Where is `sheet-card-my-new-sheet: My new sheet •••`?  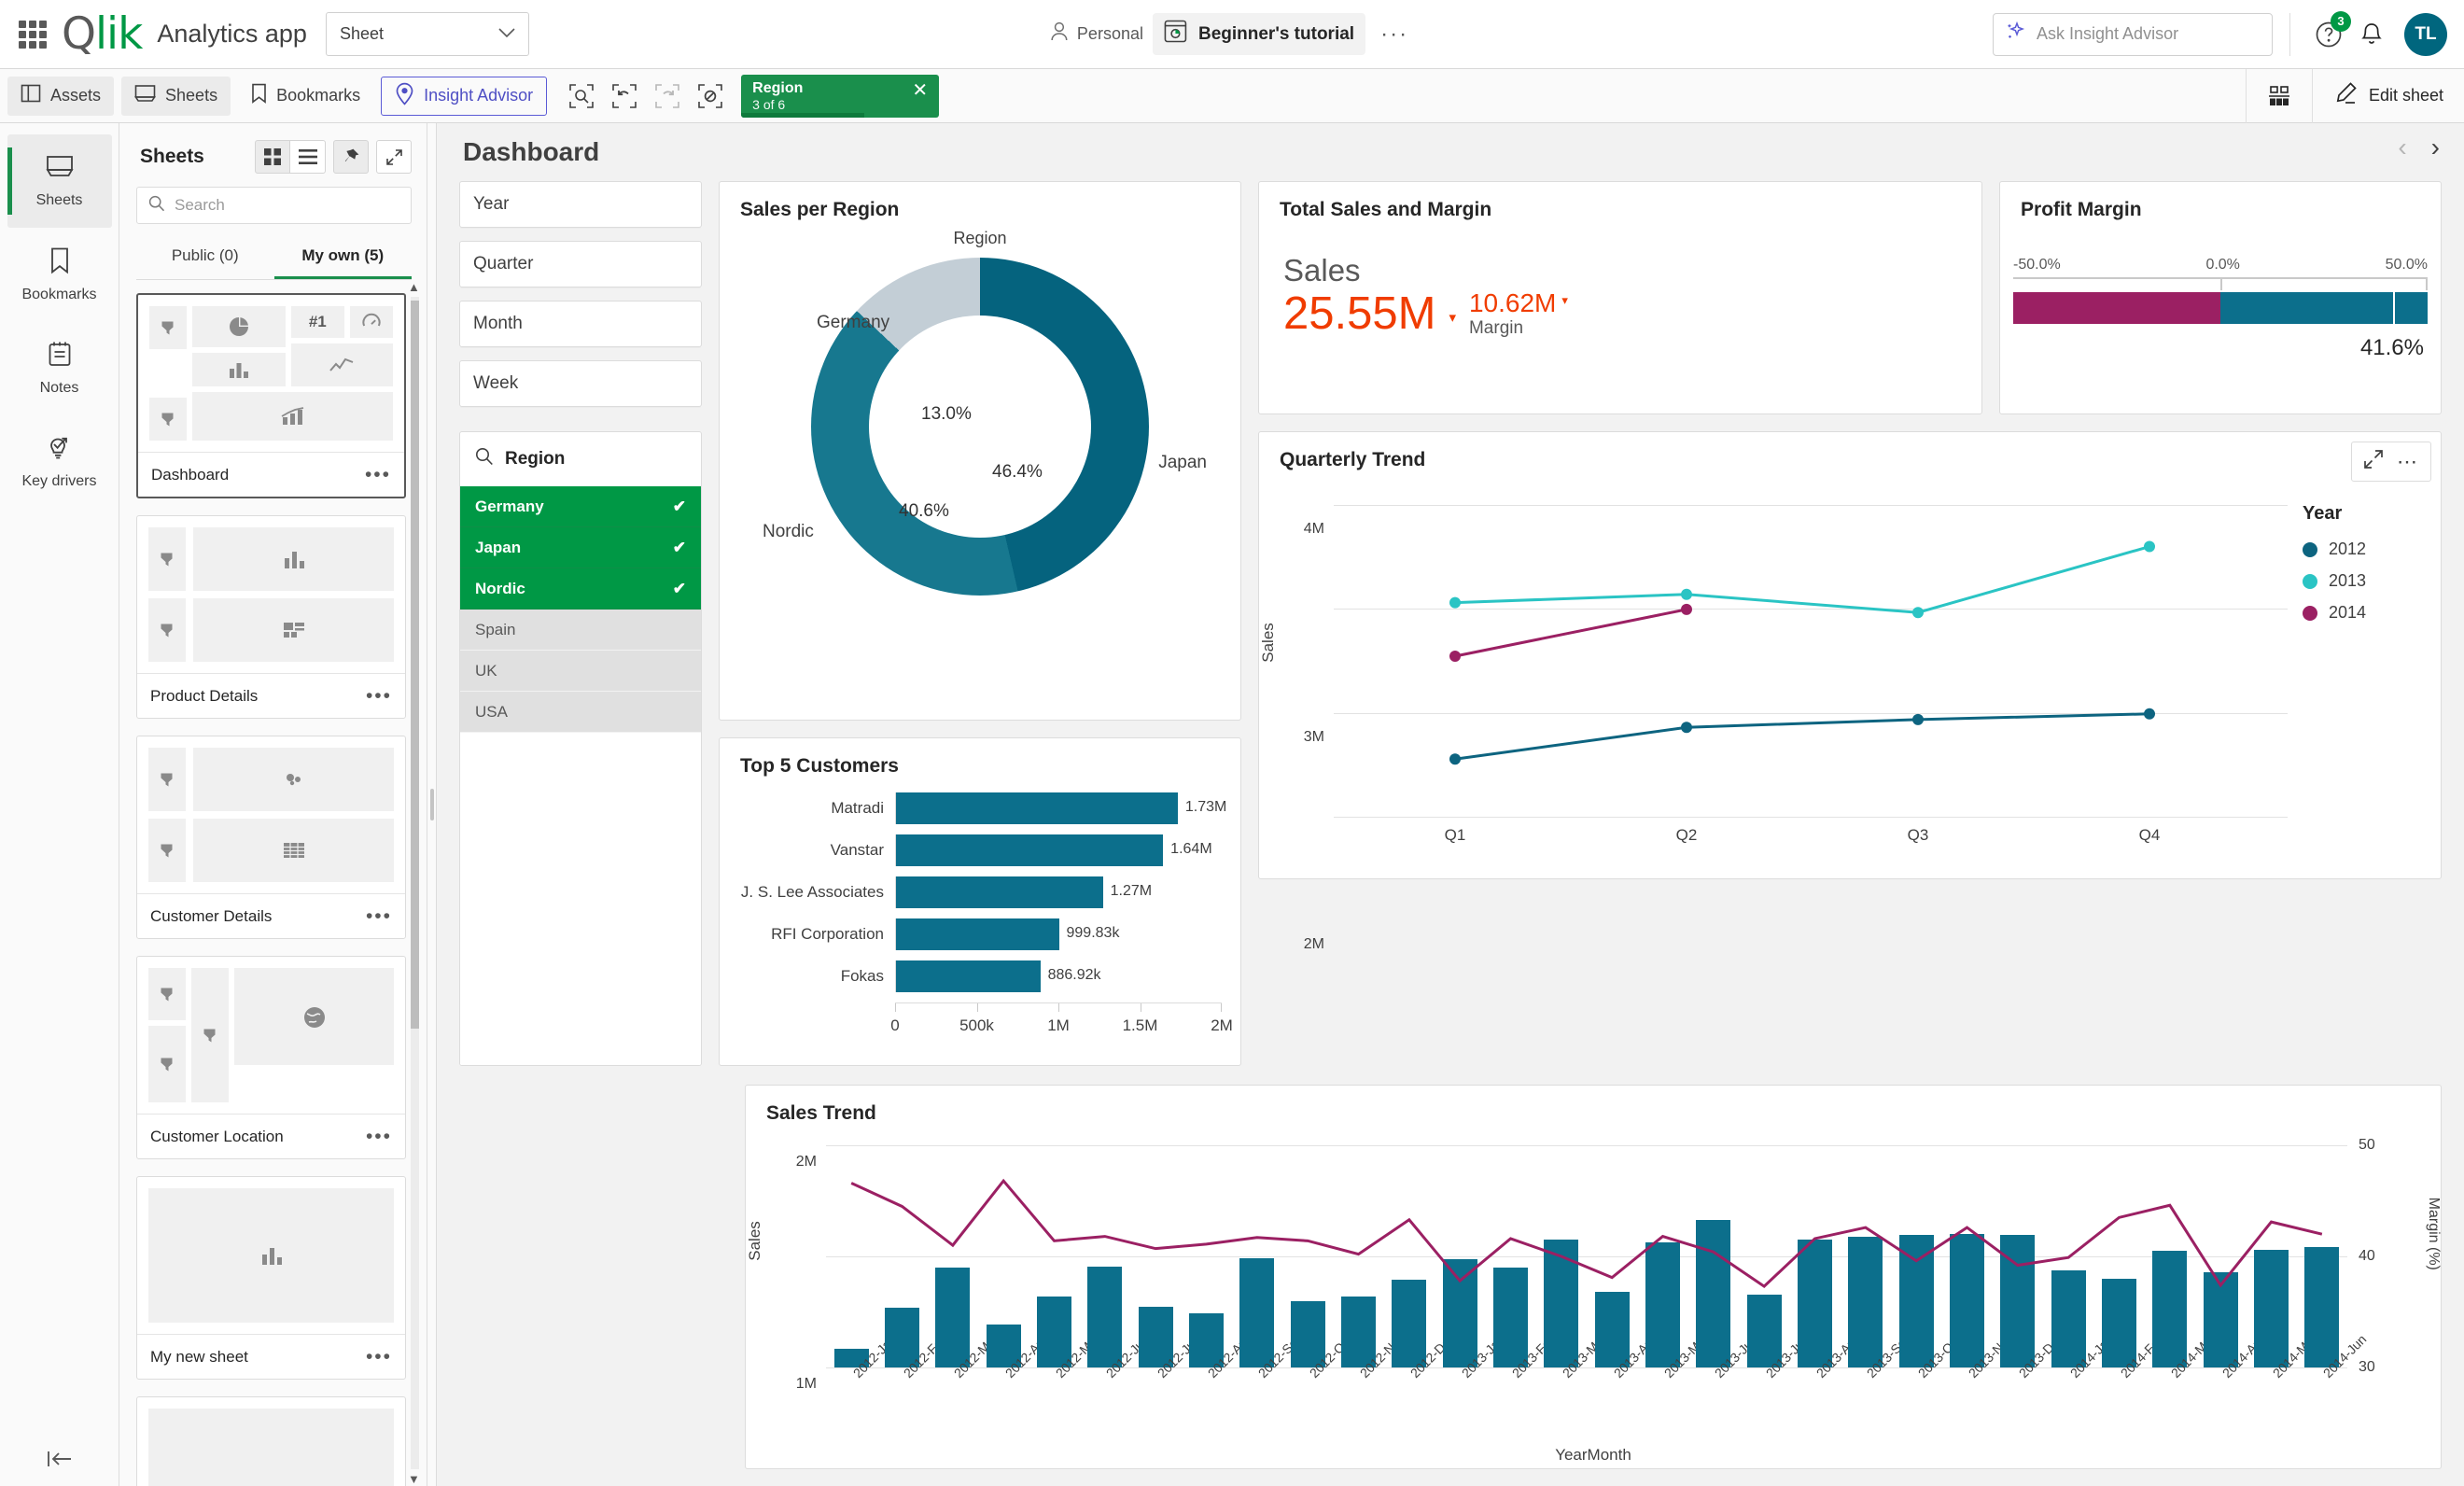
sheet-card-my-new-sheet: My new sheet ••• is located at coordinates (271, 1278).